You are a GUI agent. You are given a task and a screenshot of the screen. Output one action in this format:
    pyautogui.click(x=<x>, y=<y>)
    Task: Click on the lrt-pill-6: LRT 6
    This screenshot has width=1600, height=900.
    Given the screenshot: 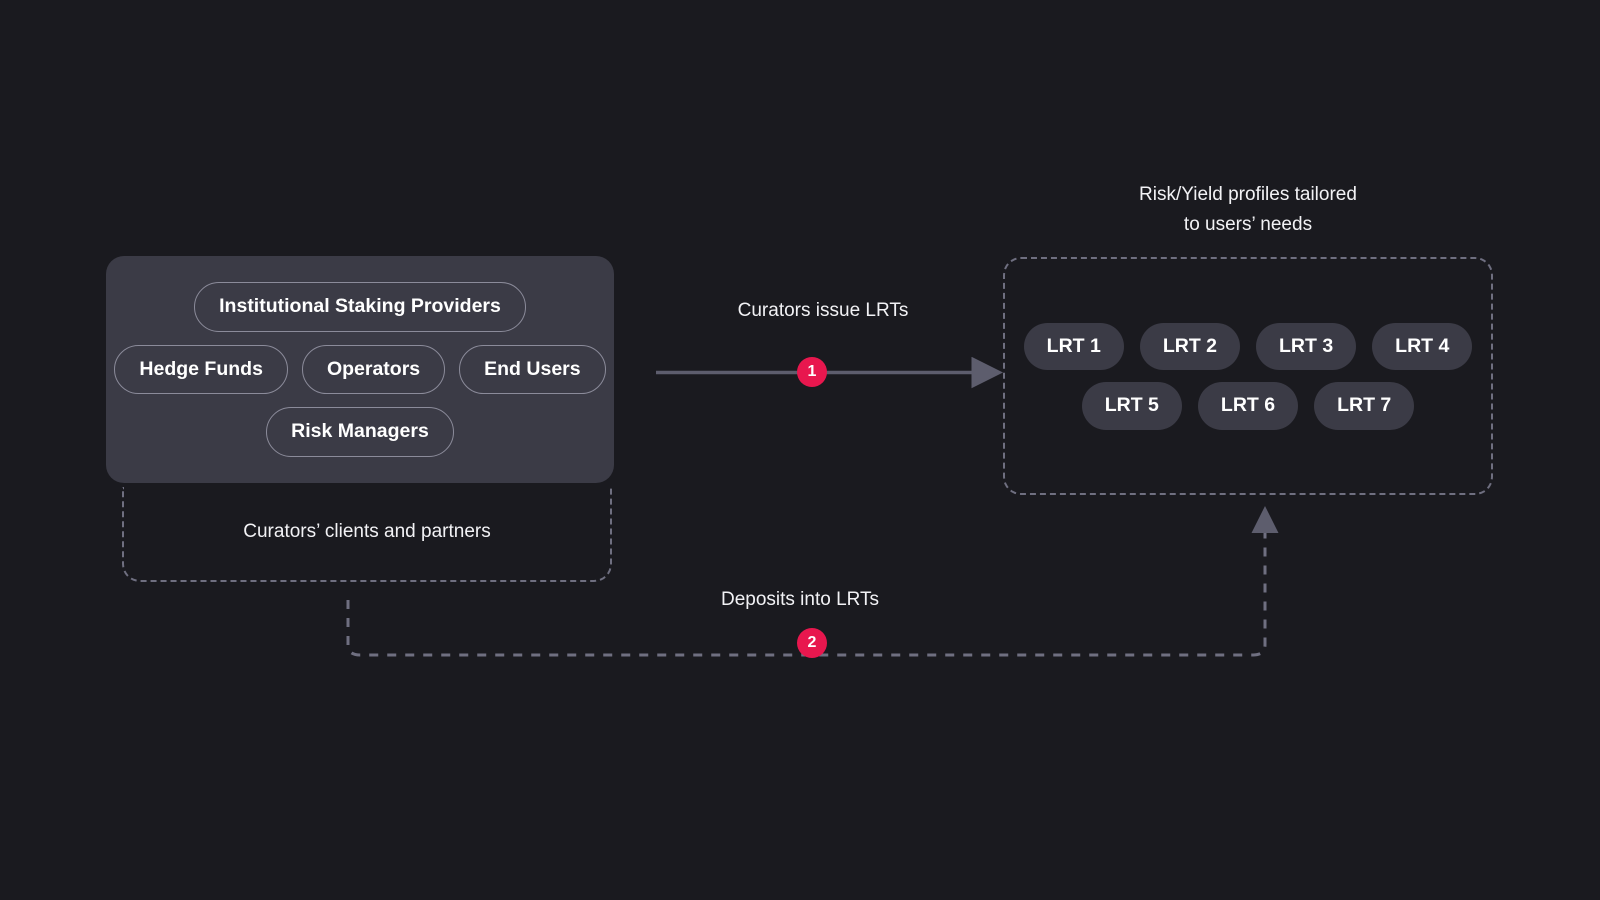 What is the action you would take?
    pyautogui.click(x=1248, y=406)
    